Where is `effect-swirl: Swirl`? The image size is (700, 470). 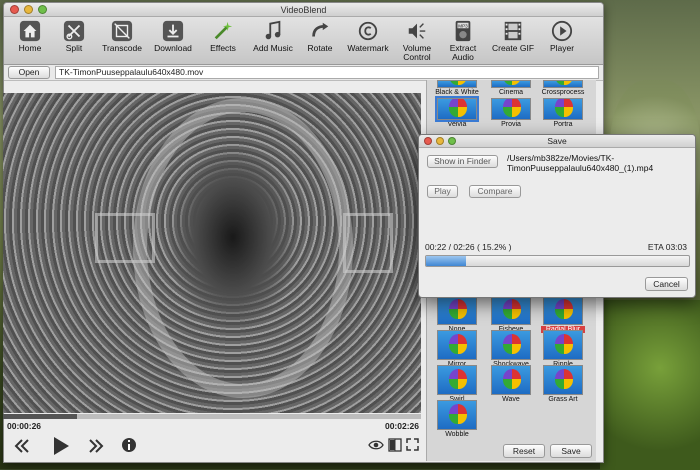
effect-swirl: Swirl is located at coordinates (457, 384).